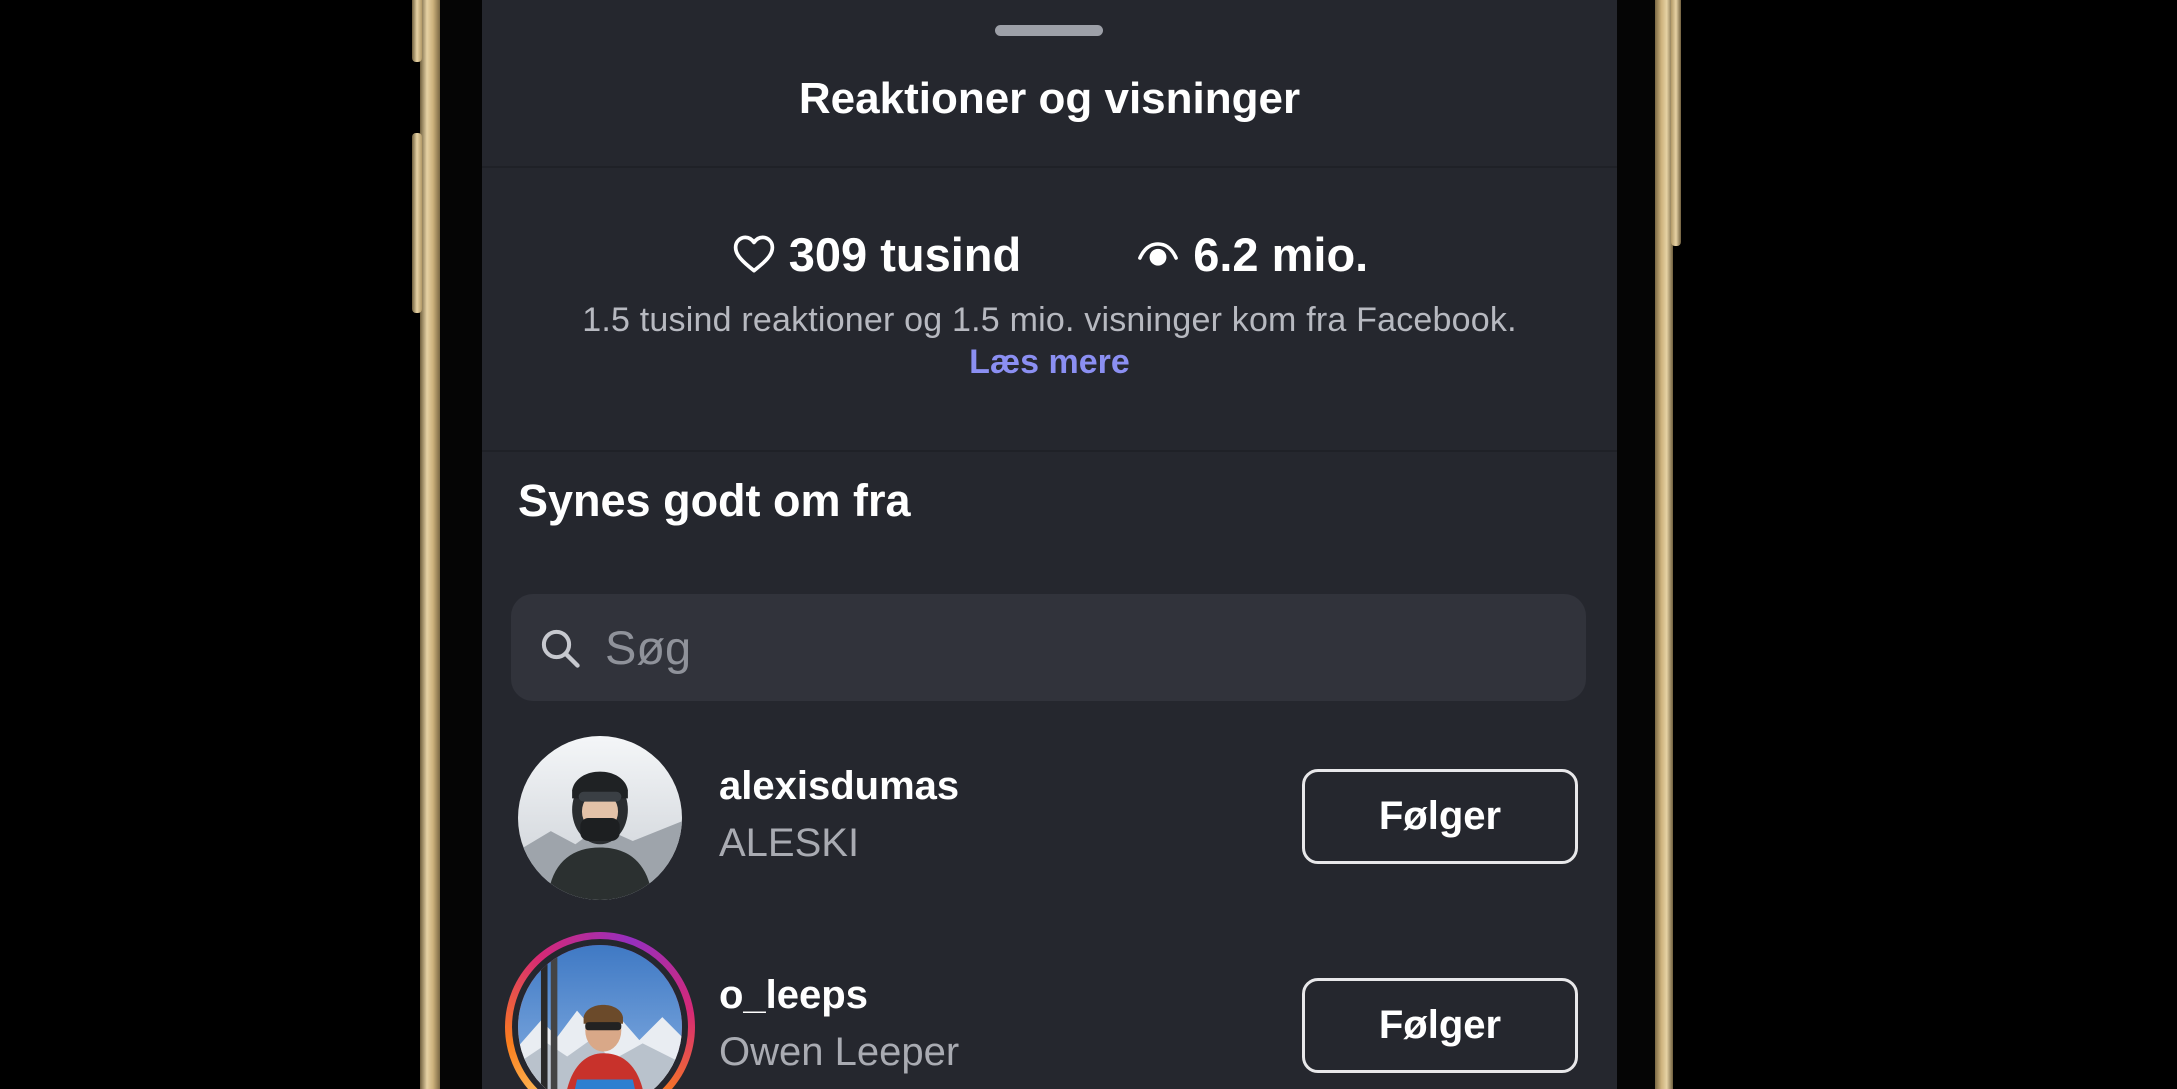 This screenshot has width=2177, height=1089. I want to click on phone-frame-left, so click(430, 544).